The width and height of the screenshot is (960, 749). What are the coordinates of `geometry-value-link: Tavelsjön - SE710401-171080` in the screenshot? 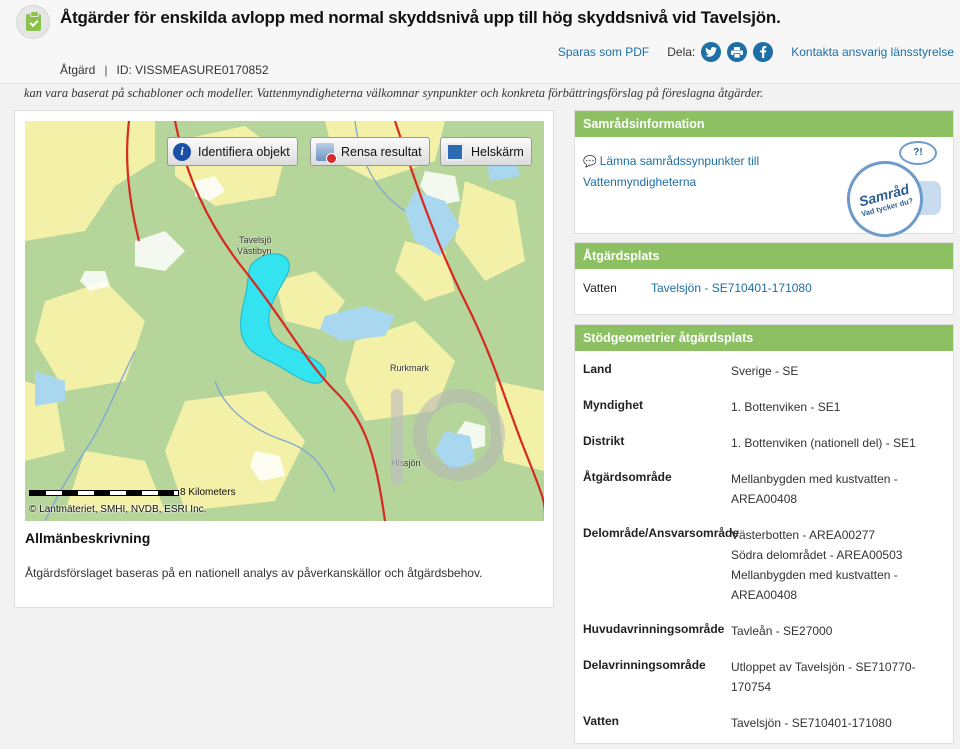 It's located at (831, 723).